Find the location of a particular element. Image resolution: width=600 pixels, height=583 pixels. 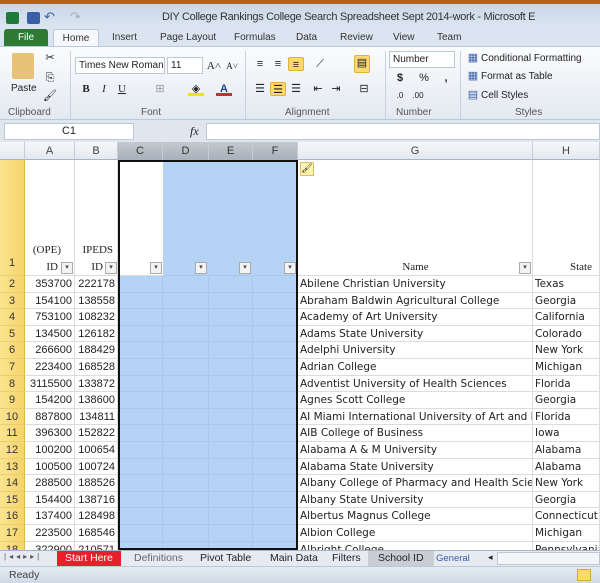

tab-view: View is located at coordinates (404, 37).